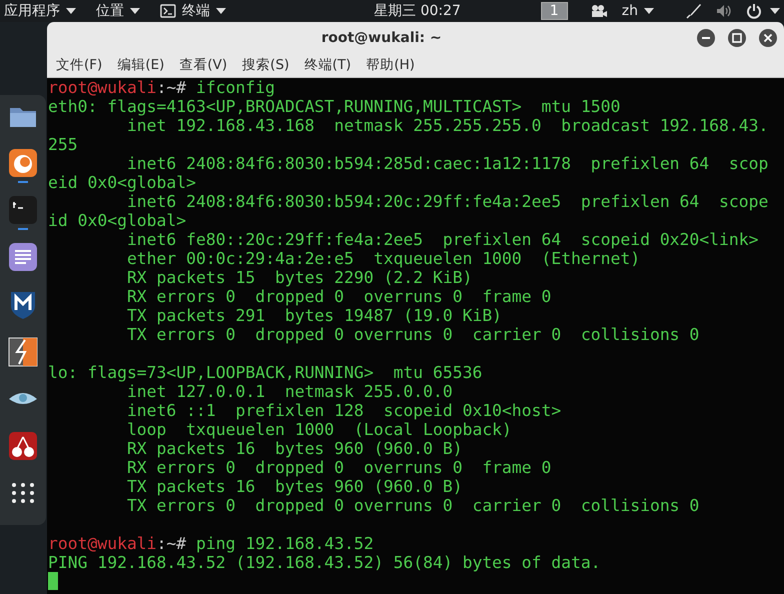 The height and width of the screenshot is (594, 784). I want to click on menu-item: 终端(T), so click(328, 65).